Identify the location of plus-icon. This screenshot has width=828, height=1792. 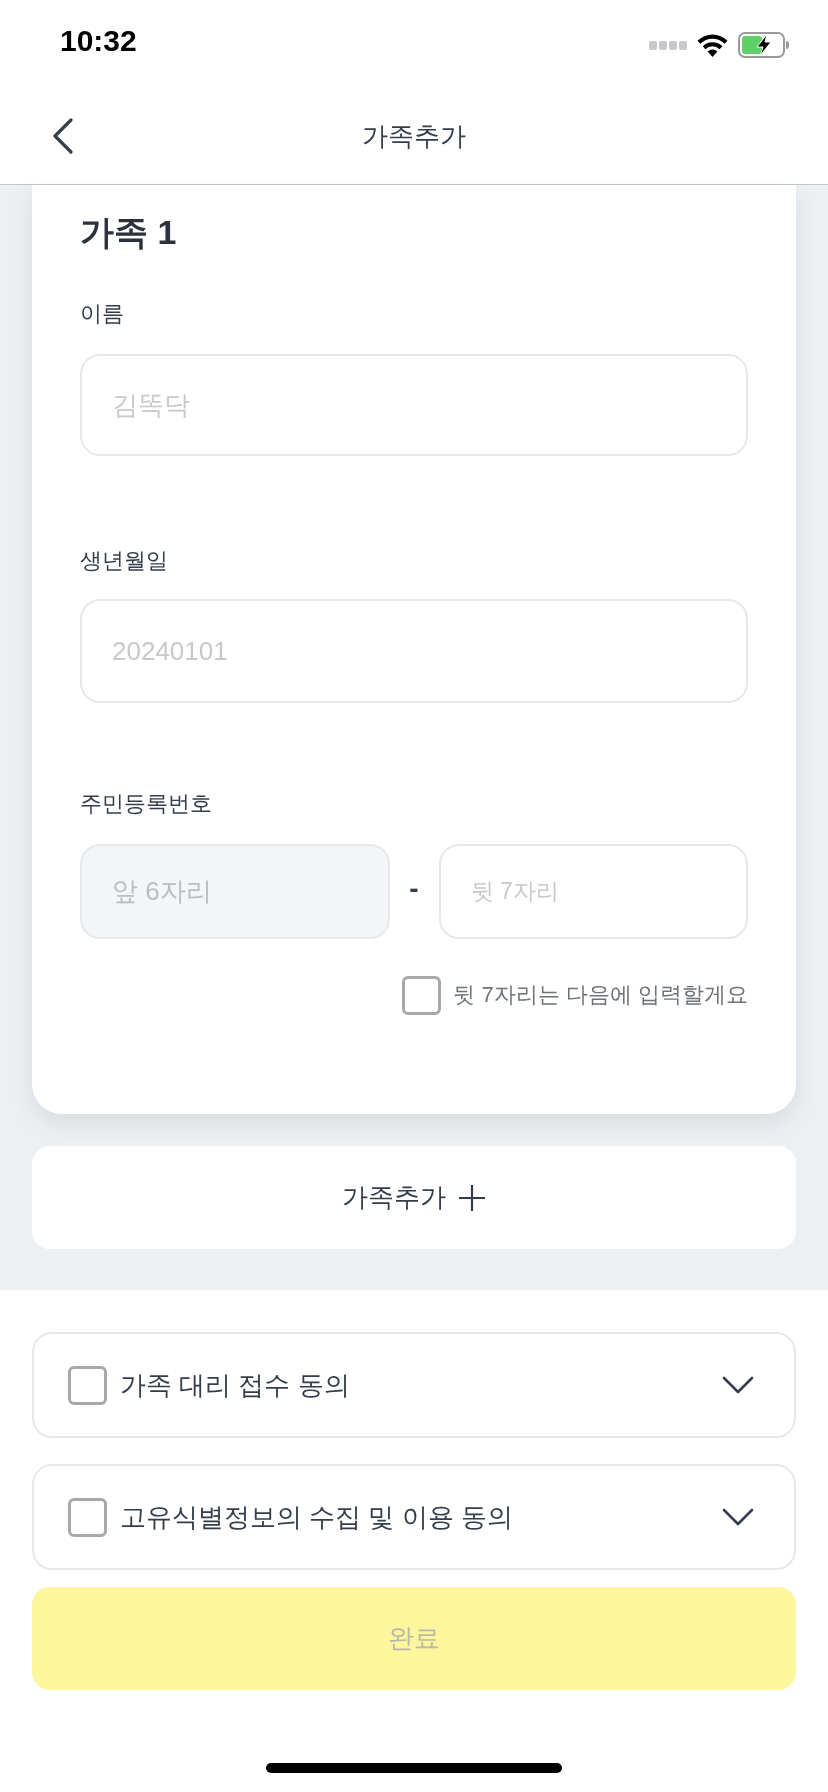
(472, 1197).